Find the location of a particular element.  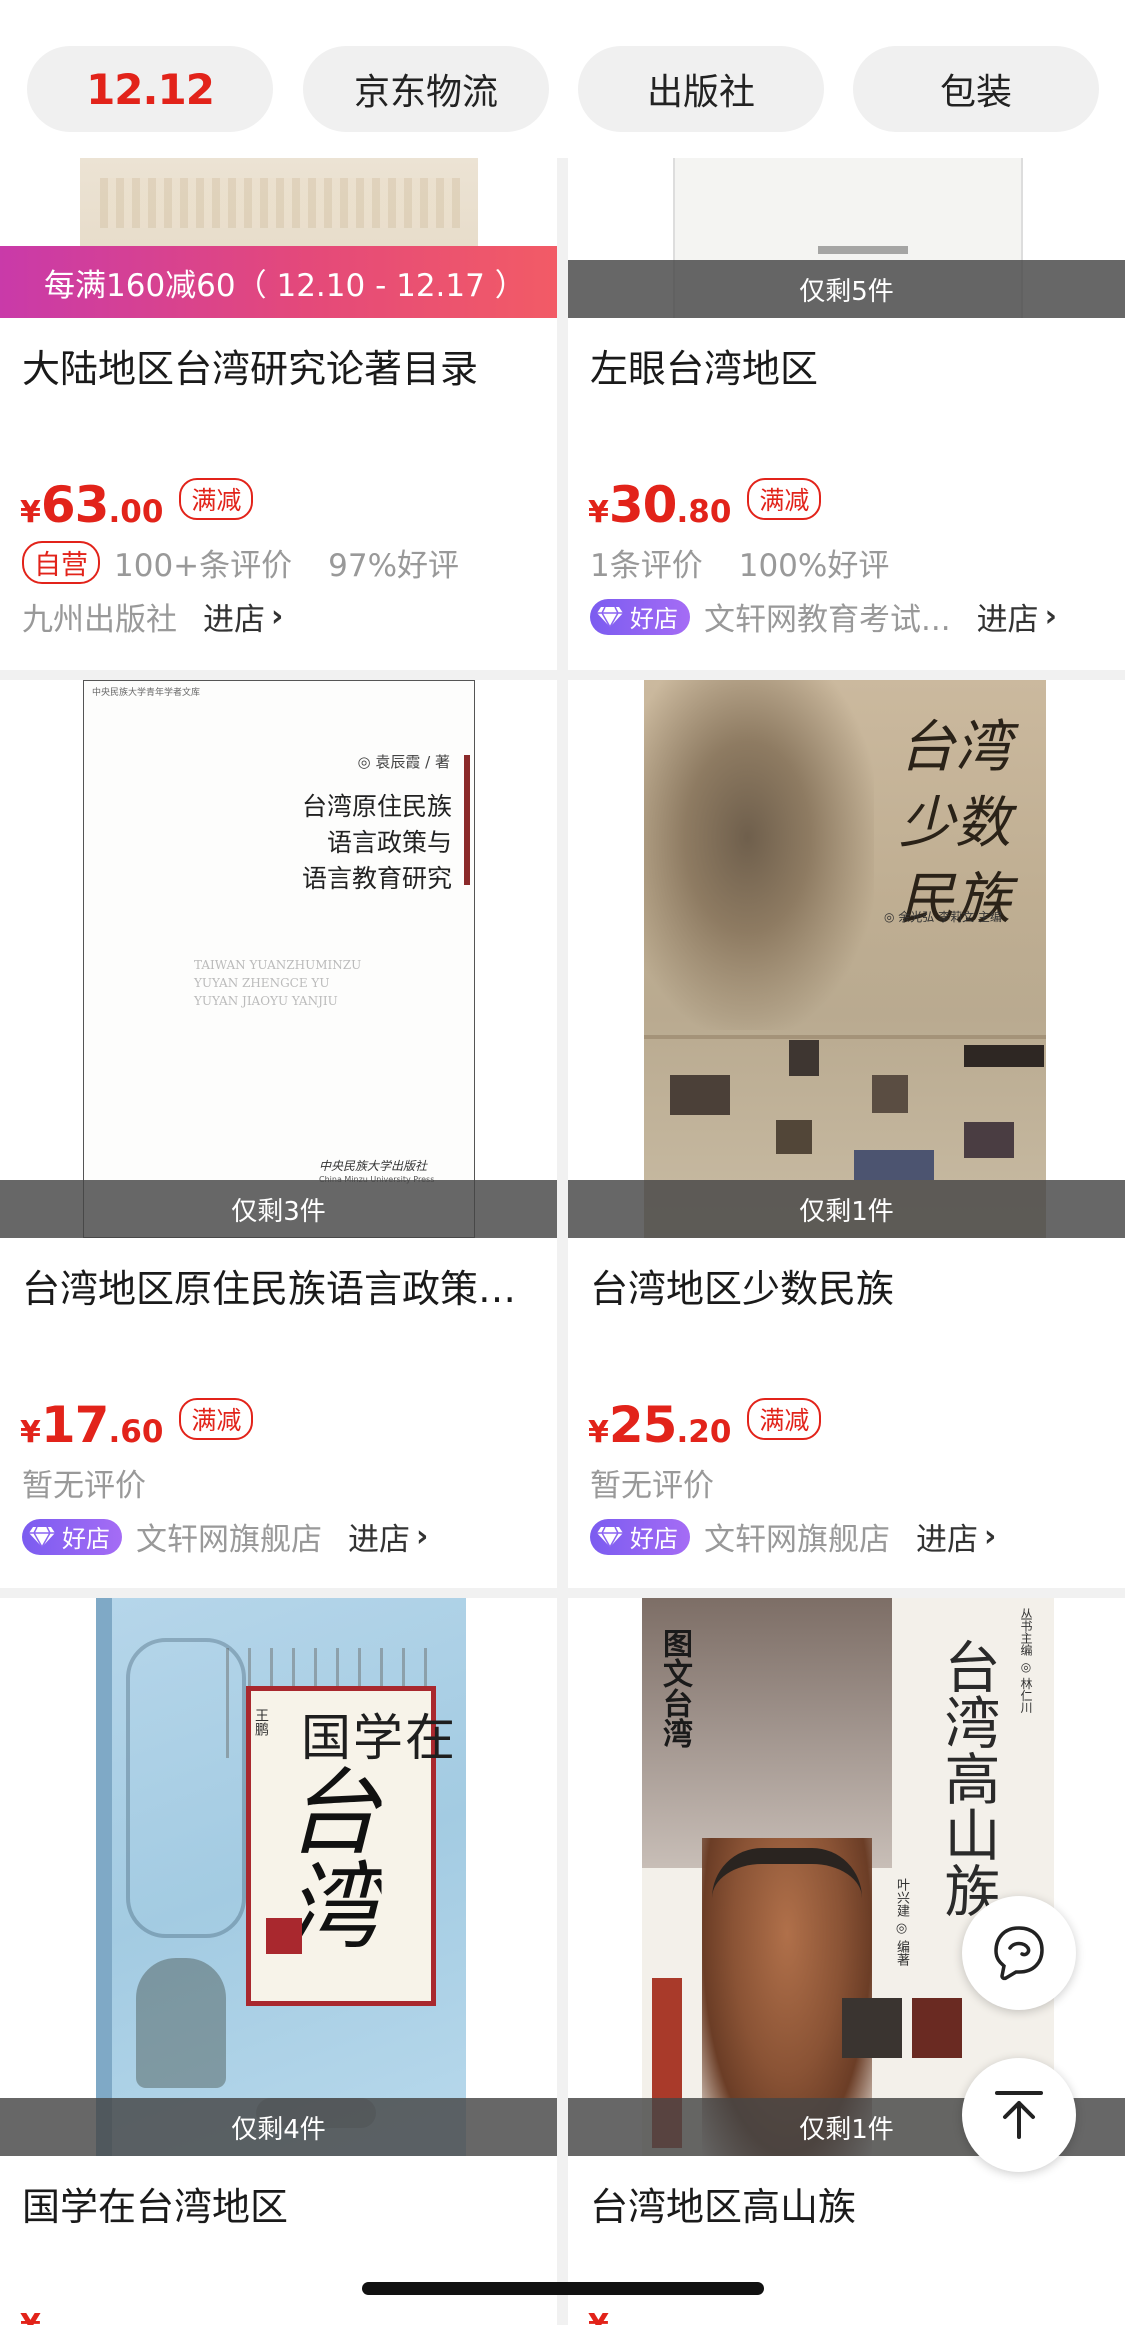

cover-title-line: 民族 is located at coordinates (955, 899).